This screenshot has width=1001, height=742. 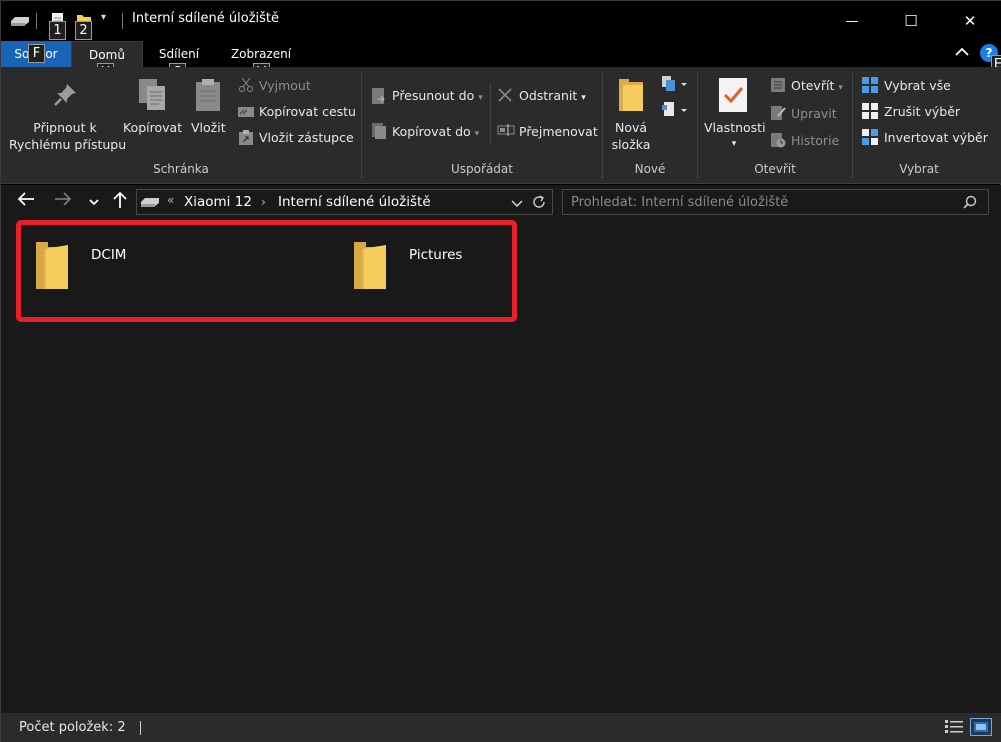 I want to click on keytip-qat-1: 1, so click(x=57, y=30).